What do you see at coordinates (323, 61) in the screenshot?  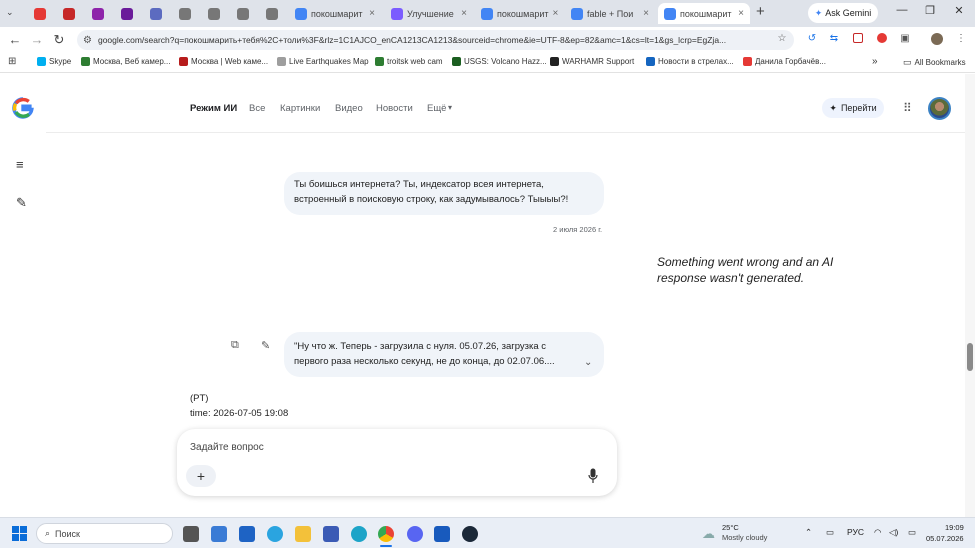 I see `bookmark-item: Live Earthquakes Map` at bounding box center [323, 61].